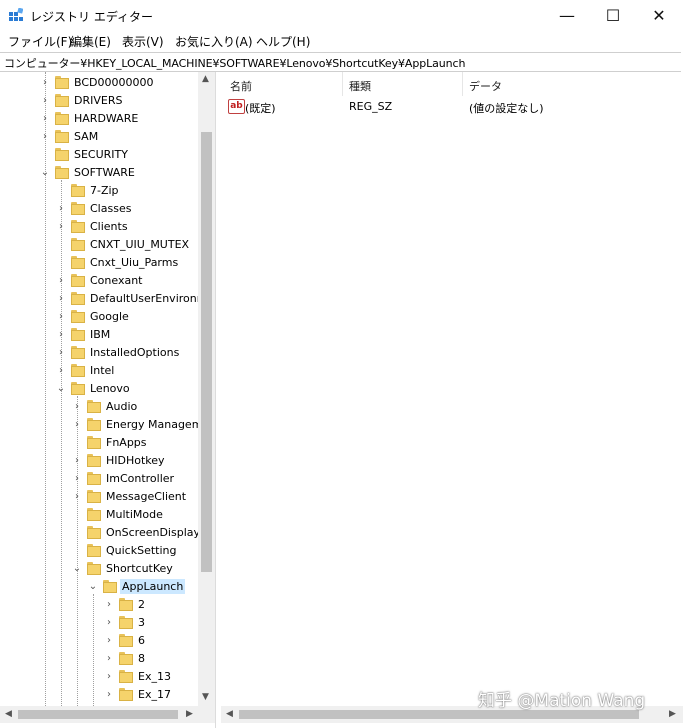 This screenshot has width=683, height=728. I want to click on tree-item: › 3, so click(100, 623).